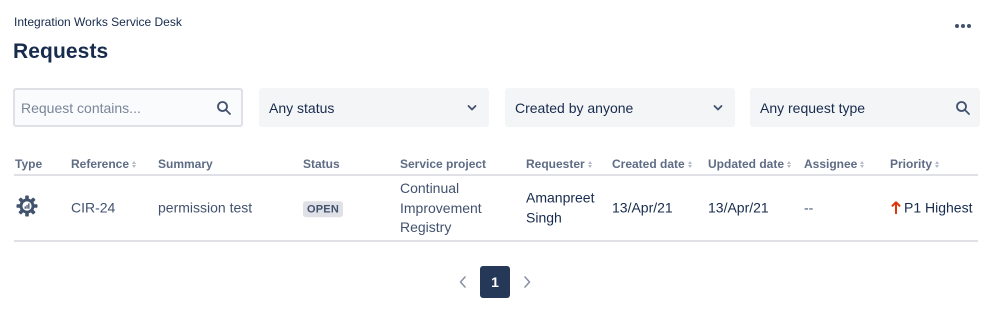 This screenshot has width=999, height=330. I want to click on service-project-cell: Continual Improvement Registry, so click(441, 208).